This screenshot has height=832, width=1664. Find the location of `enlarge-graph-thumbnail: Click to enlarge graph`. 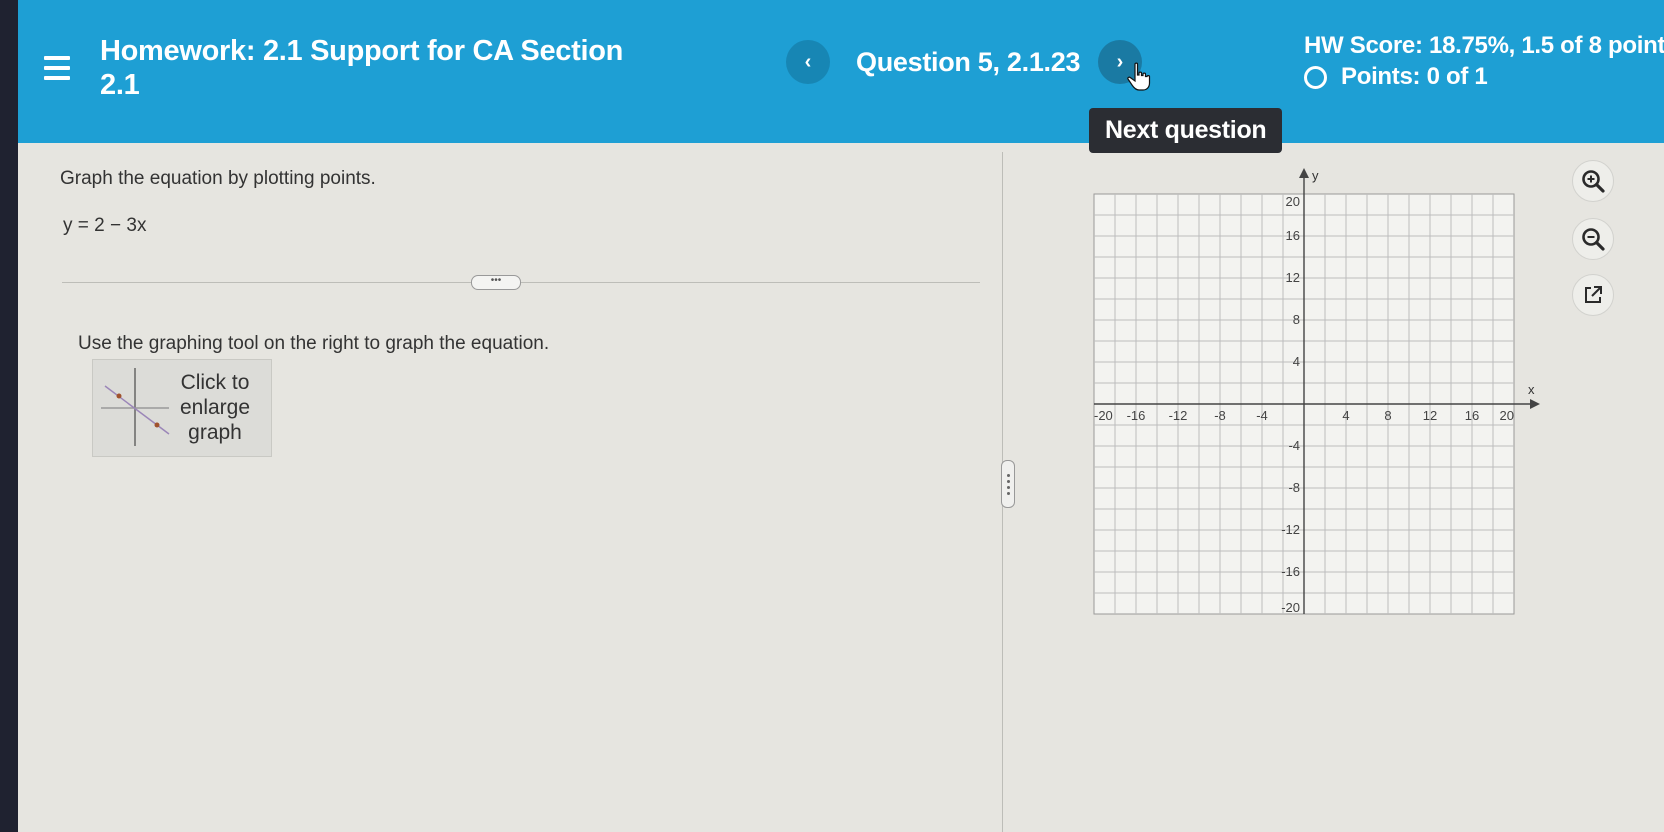

enlarge-graph-thumbnail: Click to enlarge graph is located at coordinates (182, 408).